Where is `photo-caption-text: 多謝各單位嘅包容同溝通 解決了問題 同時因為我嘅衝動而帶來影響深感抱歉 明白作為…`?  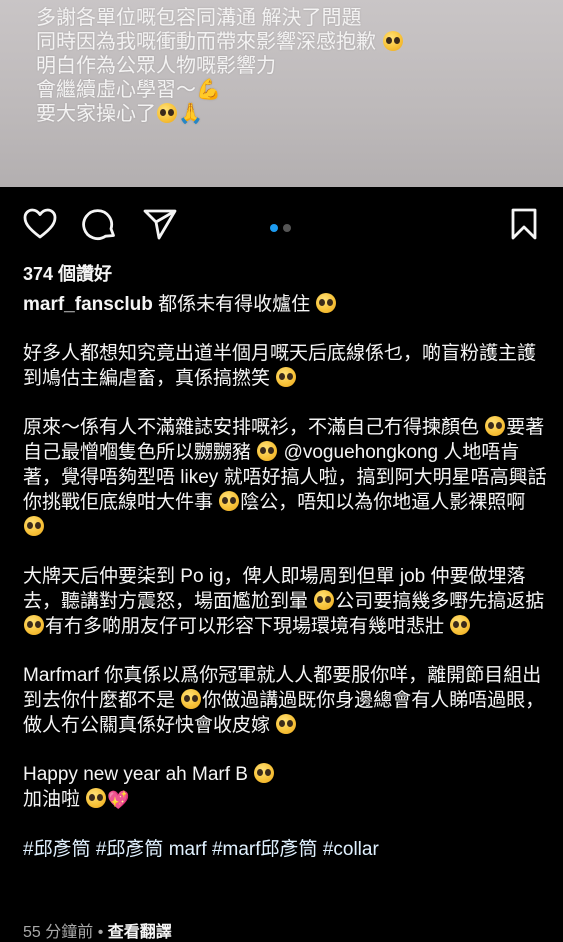 photo-caption-text: 多謝各單位嘅包容同溝通 解決了問題 同時因為我嘅衝動而帶來影響深感抱歉 明白作為… is located at coordinates (220, 66).